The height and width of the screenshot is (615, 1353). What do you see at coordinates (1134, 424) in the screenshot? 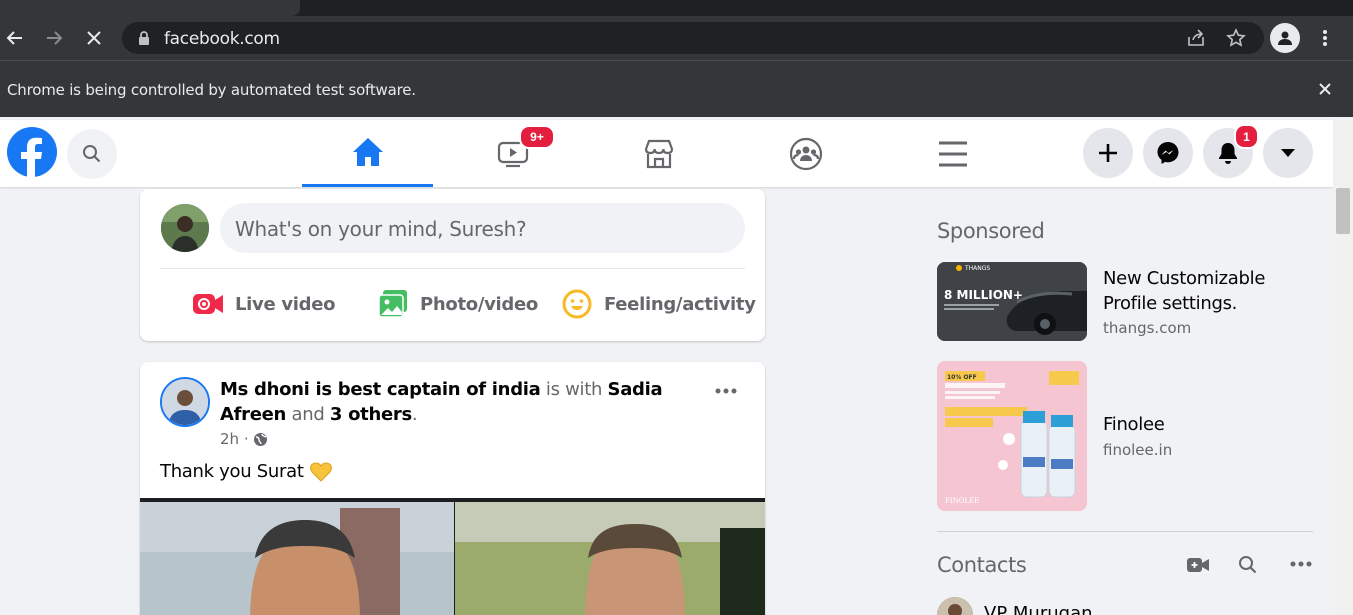
I see `ad-title: Finolee` at bounding box center [1134, 424].